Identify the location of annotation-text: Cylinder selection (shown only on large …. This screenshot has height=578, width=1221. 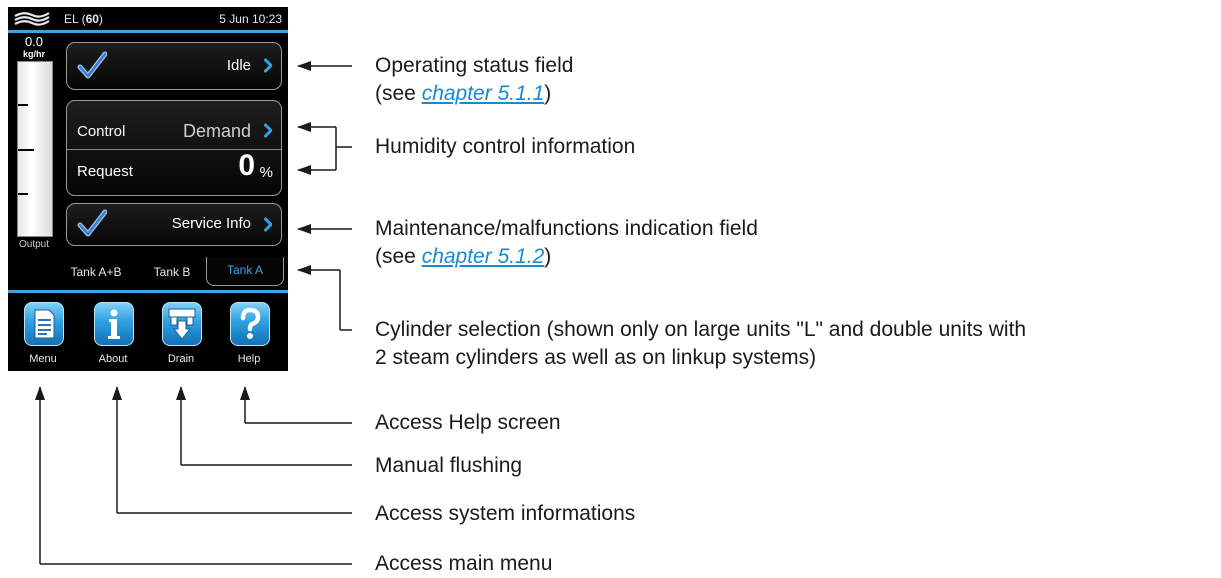
(701, 329).